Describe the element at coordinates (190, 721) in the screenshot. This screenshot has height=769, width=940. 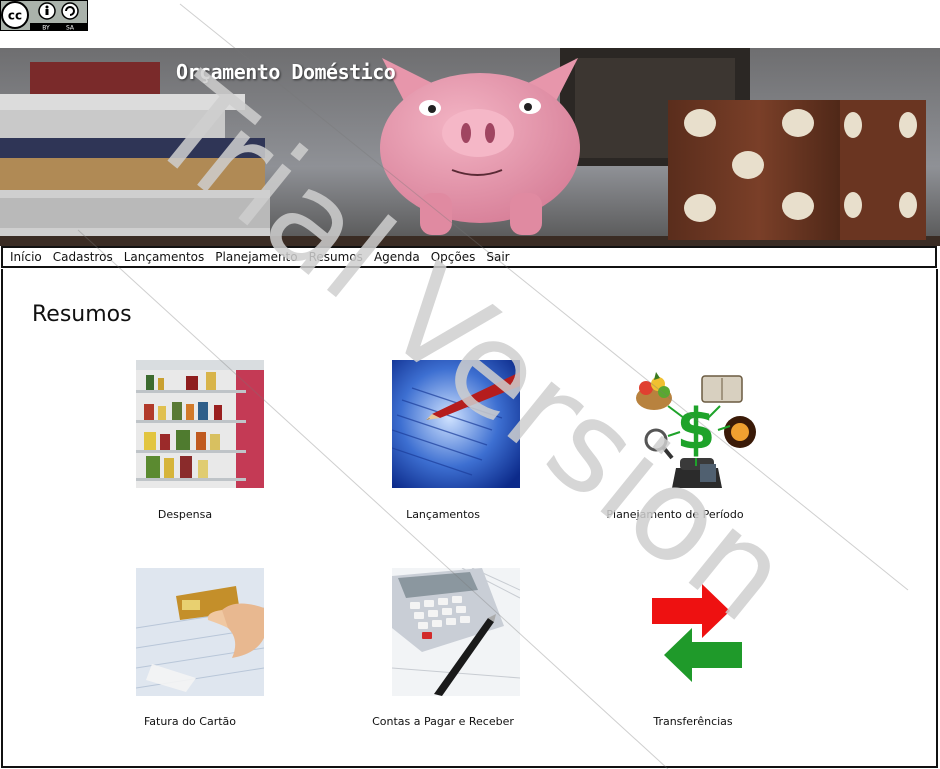
I see `tile-label-fatura-cartao: Fatura do Cartão` at that location.